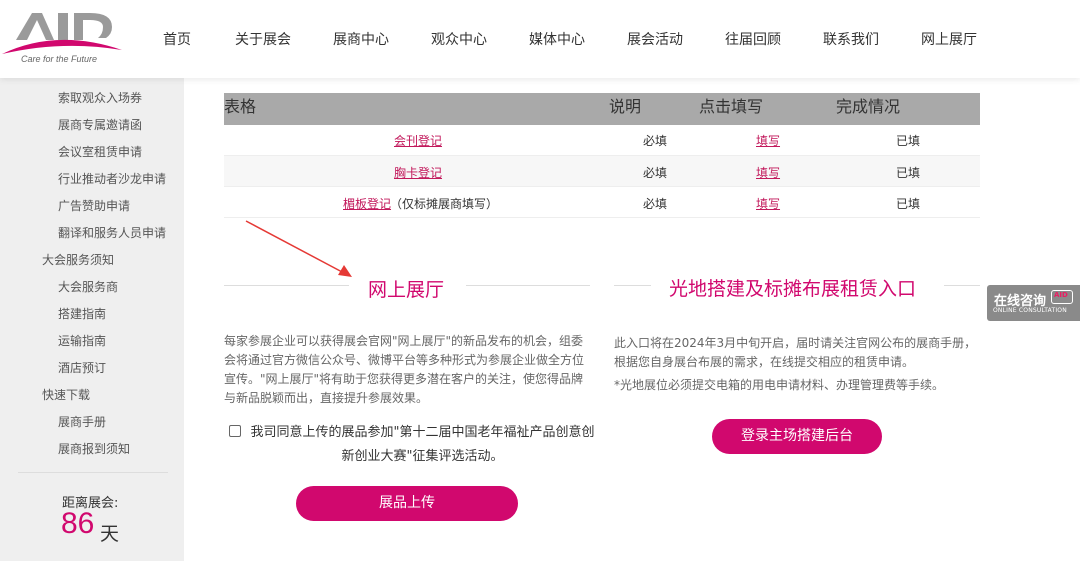  What do you see at coordinates (298, 248) in the screenshot?
I see `arrow-pointer-icon` at bounding box center [298, 248].